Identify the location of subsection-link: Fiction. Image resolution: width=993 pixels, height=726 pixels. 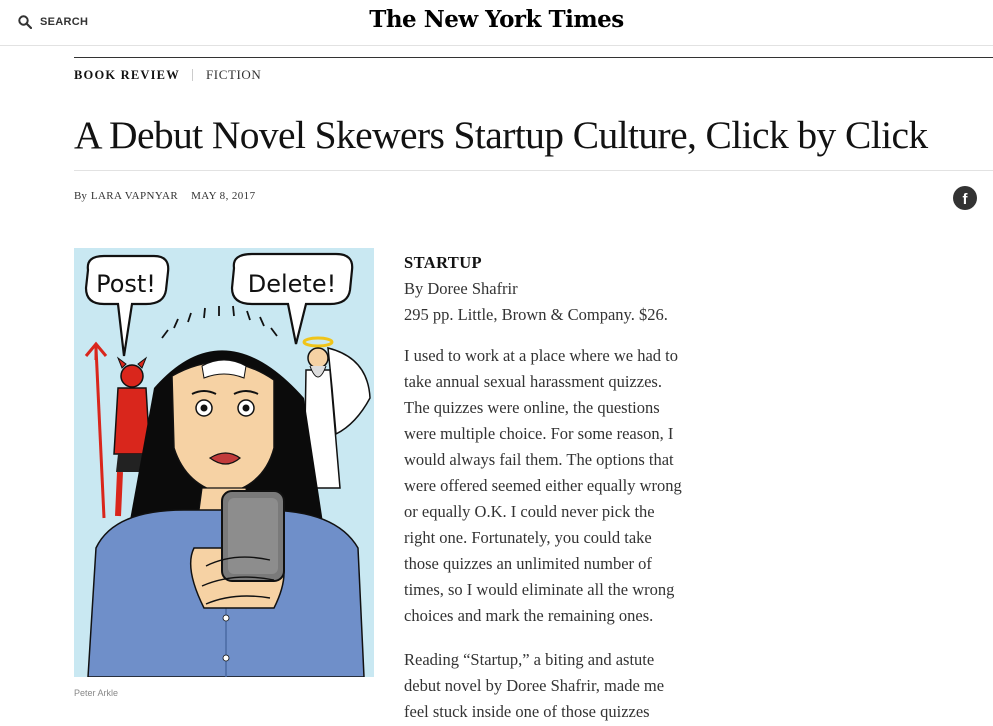
(233, 75).